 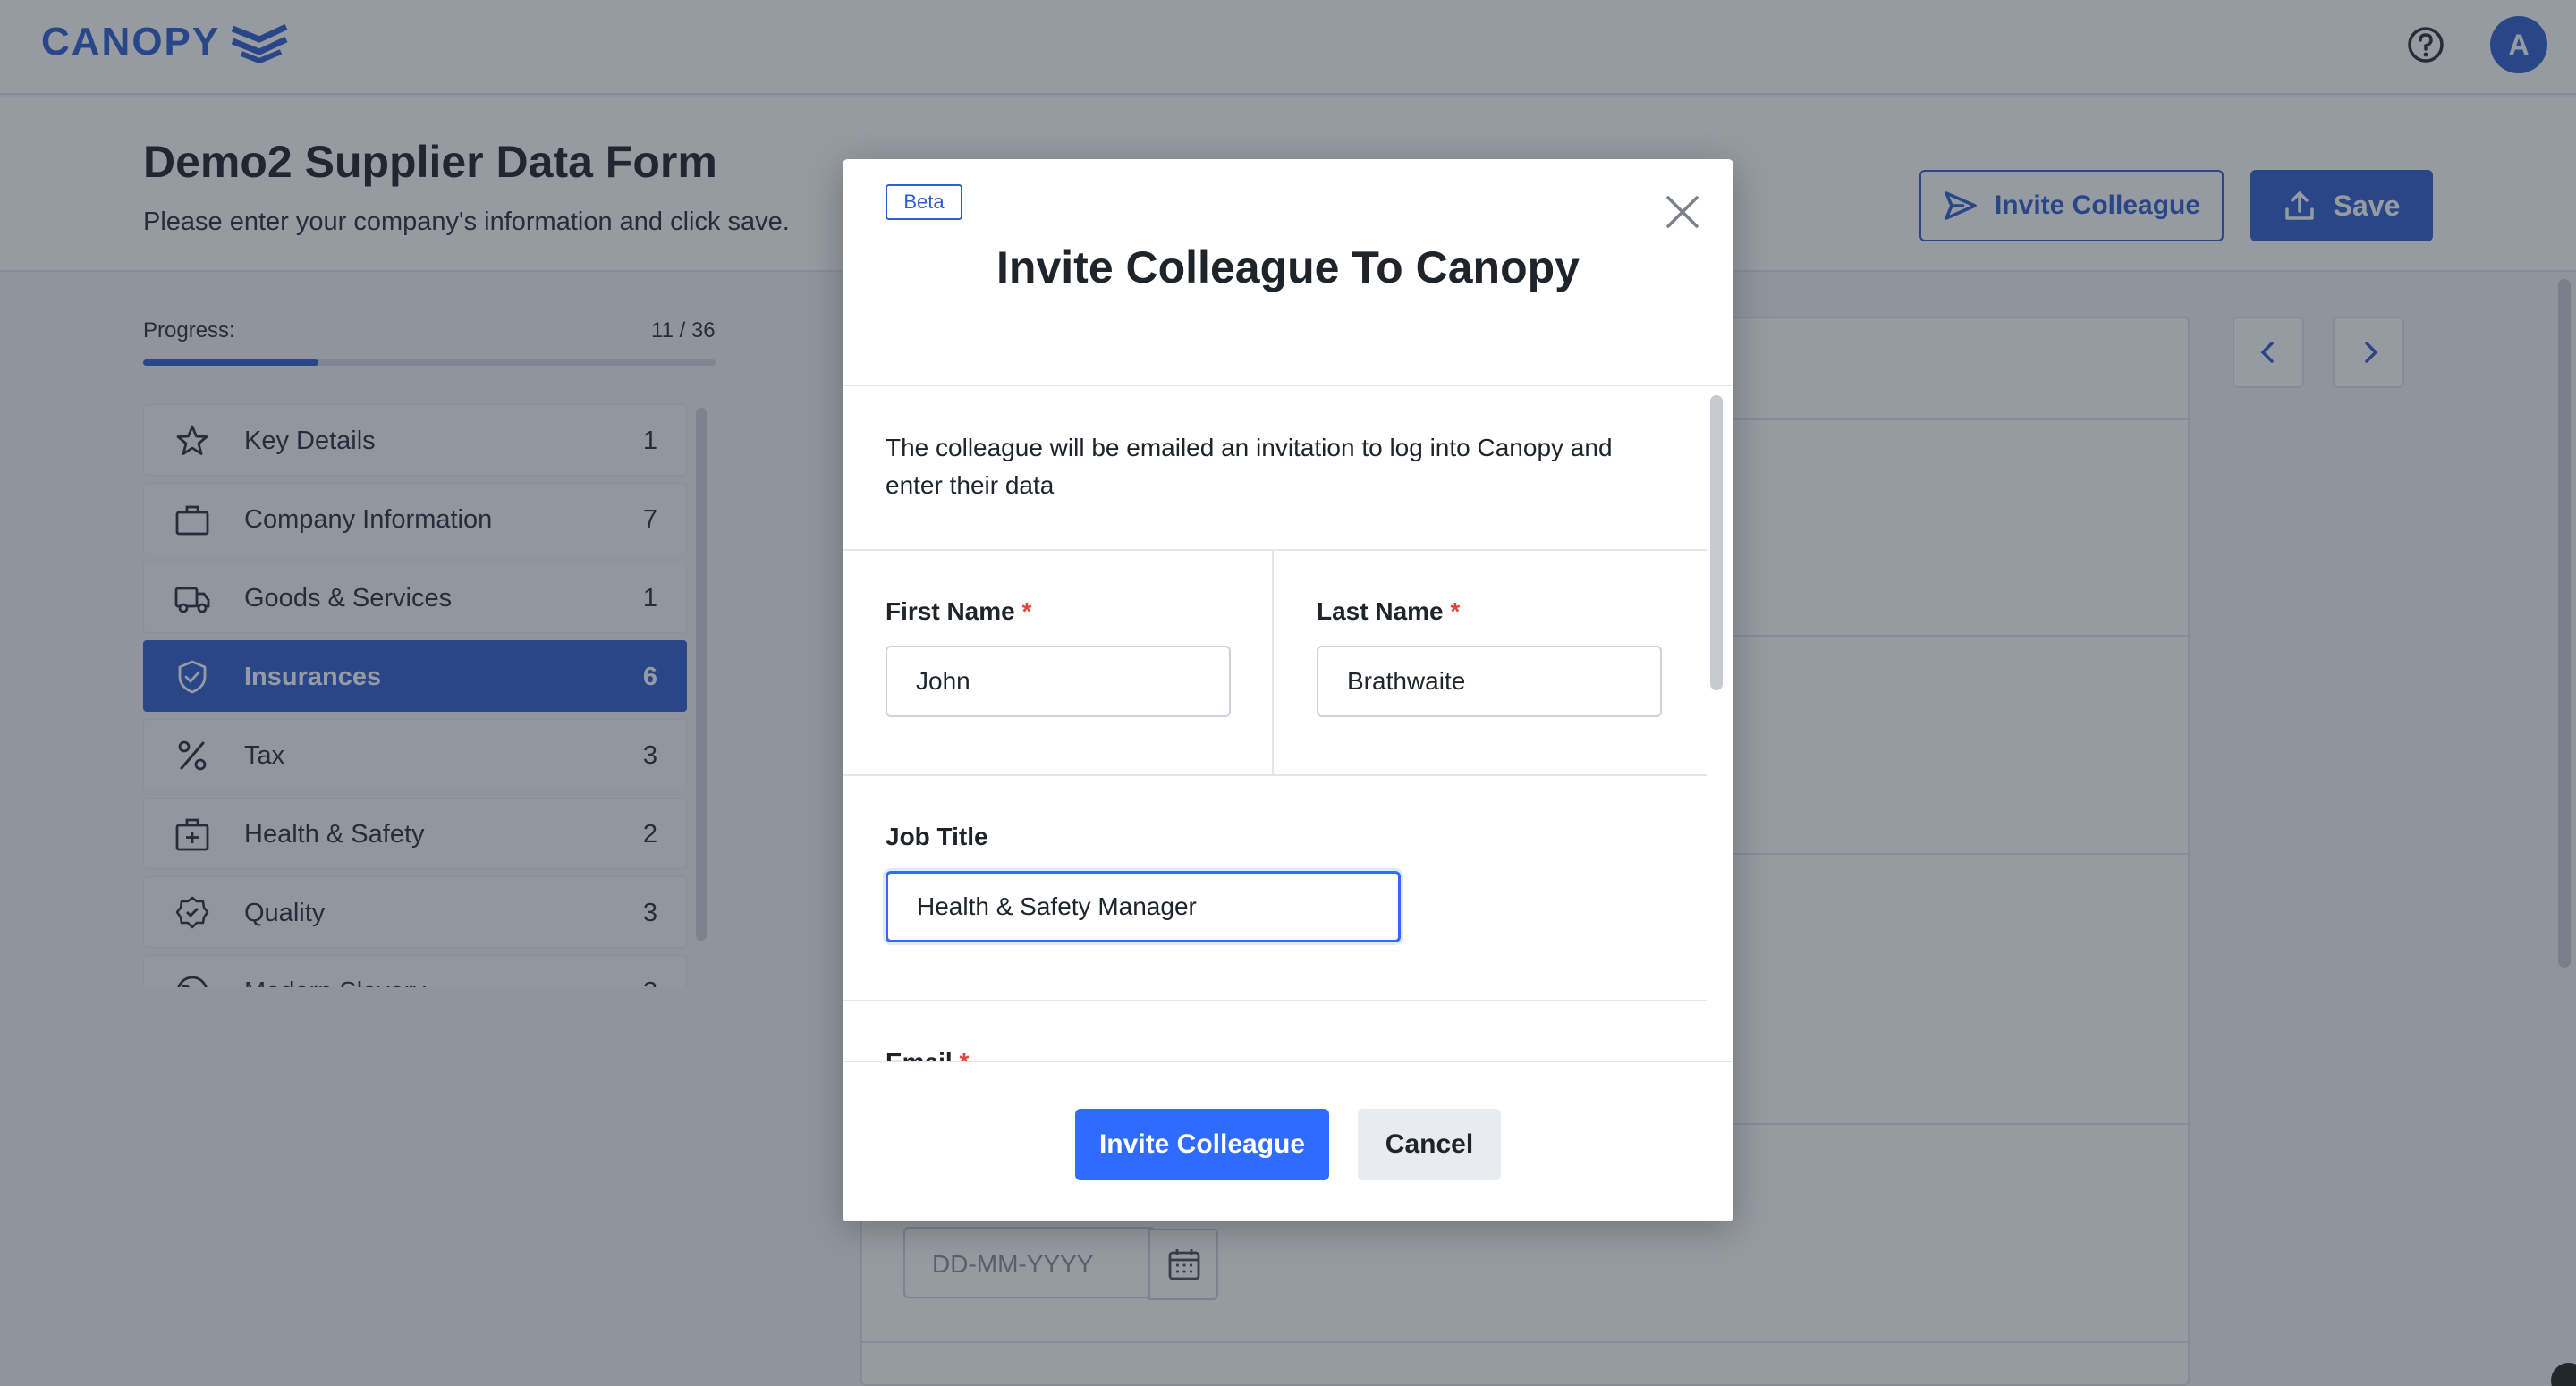 What do you see at coordinates (1489, 681) in the screenshot?
I see `last-name-field` at bounding box center [1489, 681].